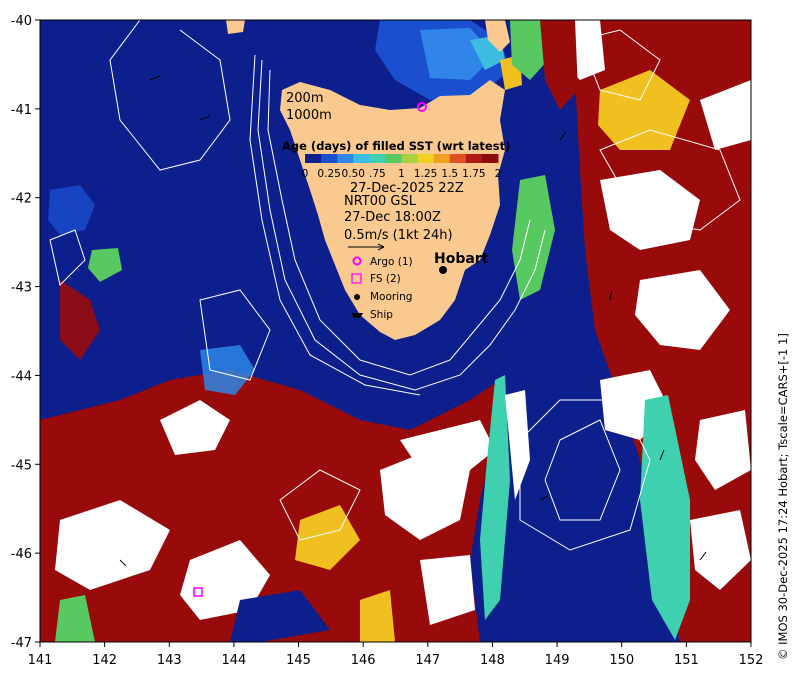 Image resolution: width=793 pixels, height=678 pixels. What do you see at coordinates (305, 174) in the screenshot?
I see `colorbar-tick-label: 0` at bounding box center [305, 174].